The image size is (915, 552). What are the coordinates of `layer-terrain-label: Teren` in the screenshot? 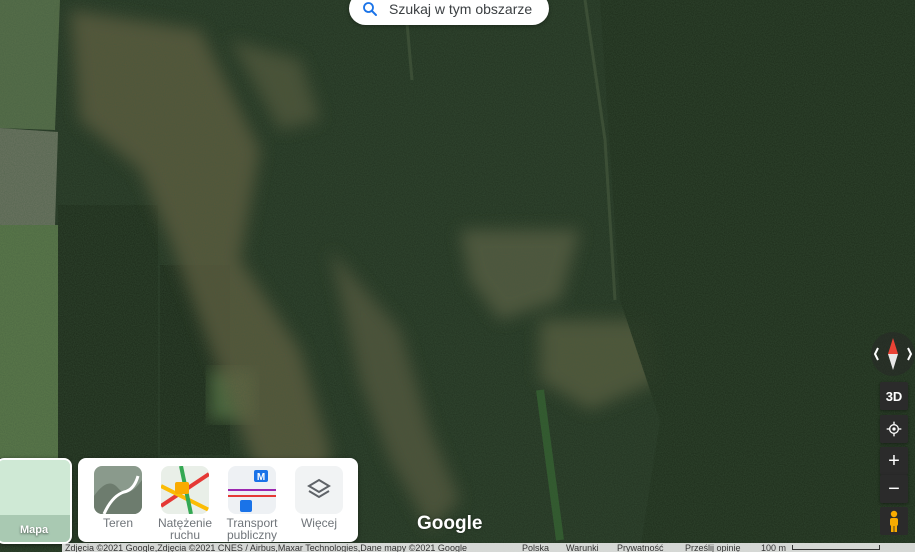 It's located at (118, 523).